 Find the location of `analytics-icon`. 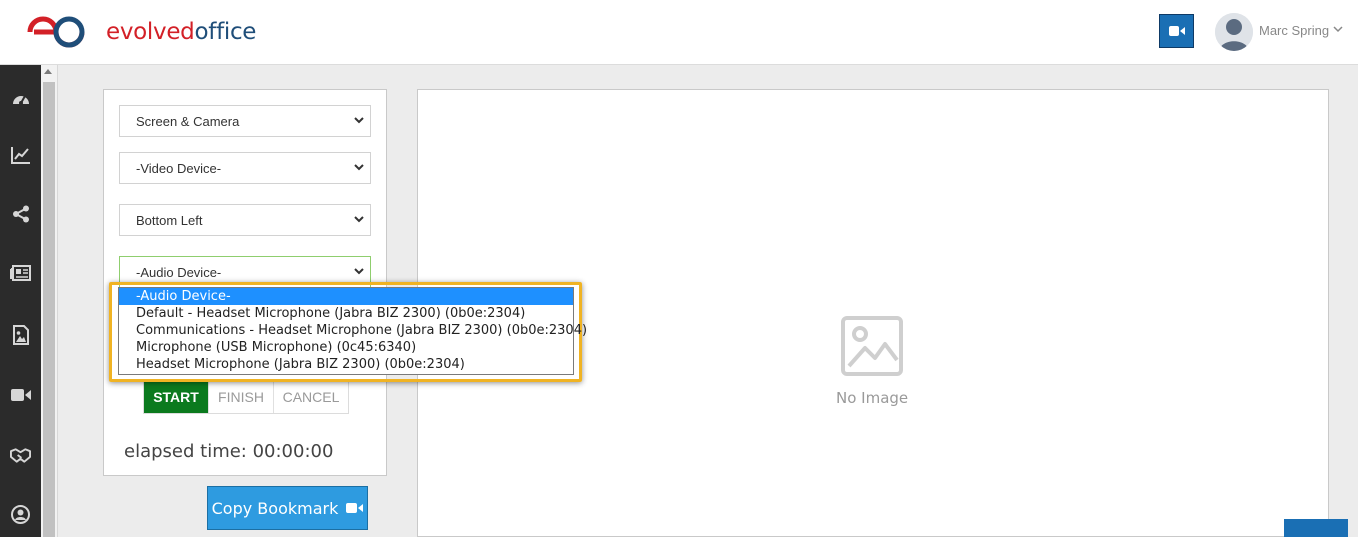

analytics-icon is located at coordinates (20, 154).